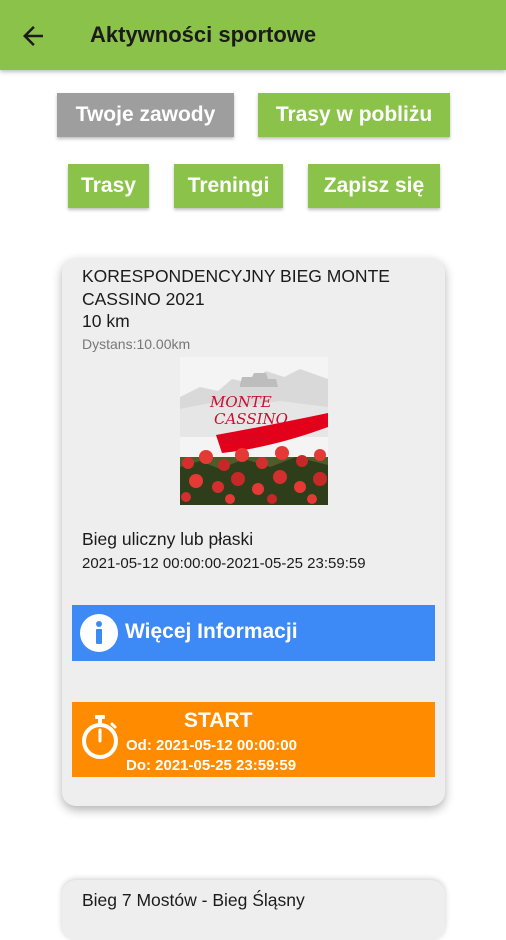  I want to click on svg-text: 1944 - 2021, so click(242, 438).